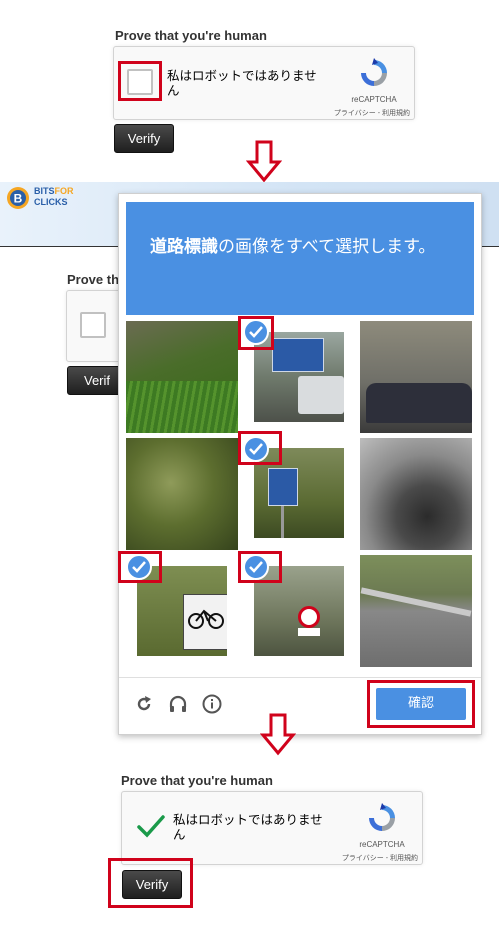 This screenshot has width=499, height=950. Describe the element at coordinates (93, 325) in the screenshot. I see `bg-recaptcha-checkbox` at that location.